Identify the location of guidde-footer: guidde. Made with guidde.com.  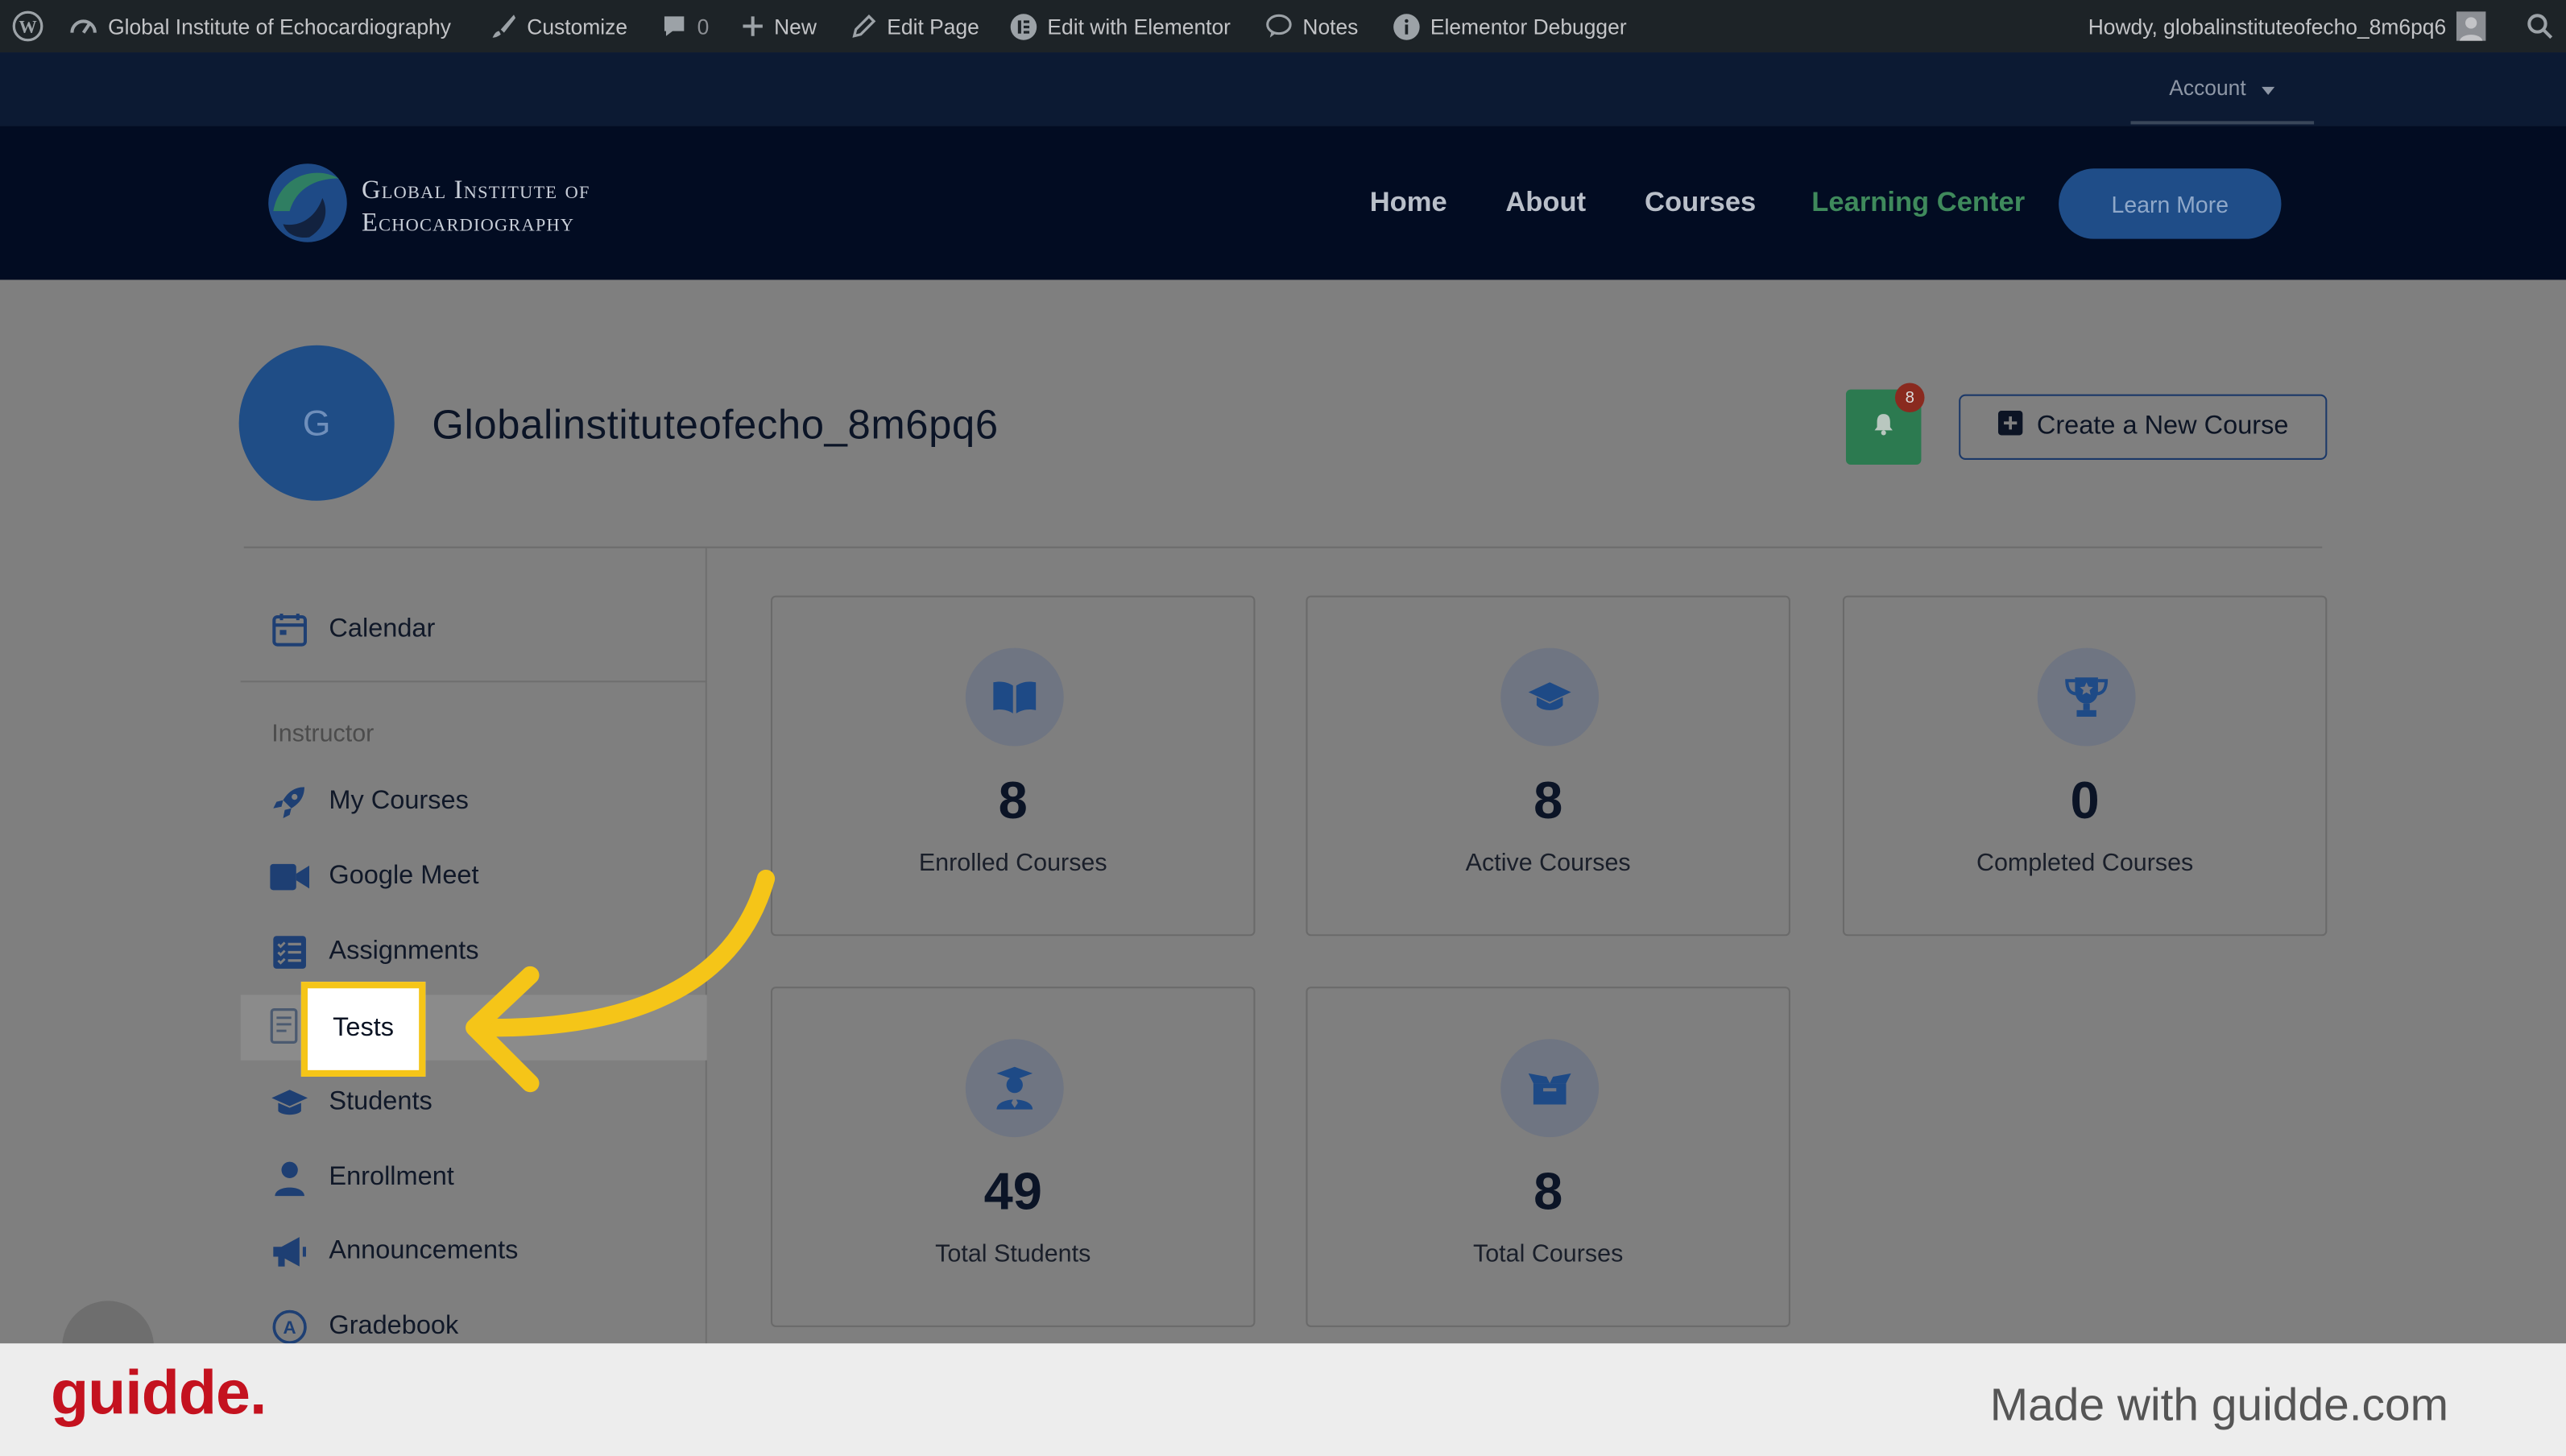
(1283, 1399).